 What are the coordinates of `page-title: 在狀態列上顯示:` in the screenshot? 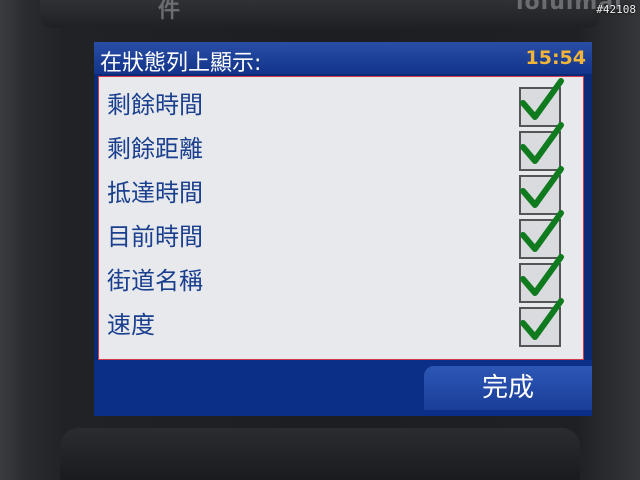 It's located at (181, 63).